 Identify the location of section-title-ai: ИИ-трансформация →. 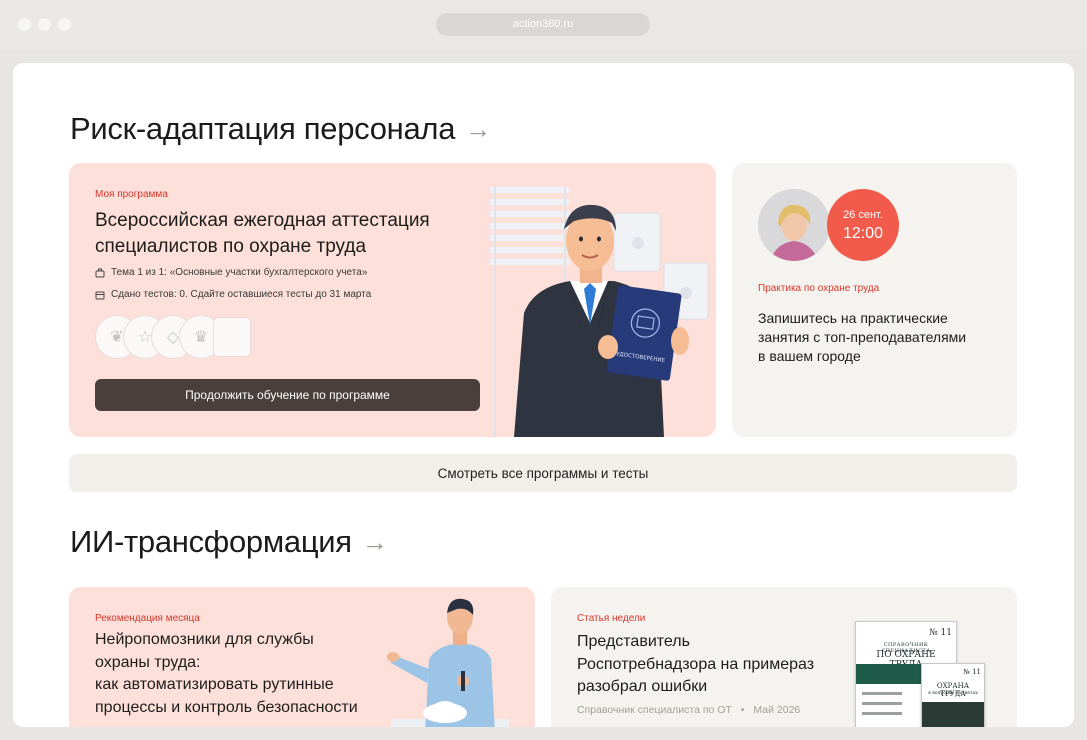
(229, 542).